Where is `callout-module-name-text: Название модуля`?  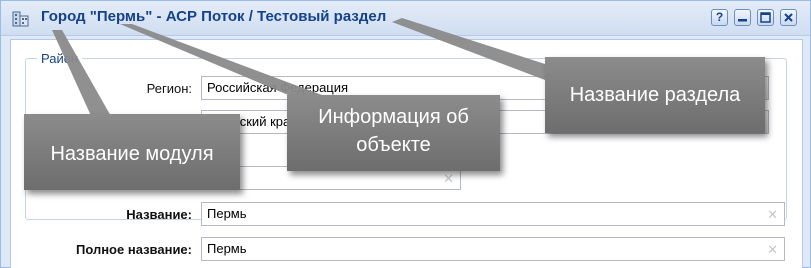
callout-module-name-text: Название модуля is located at coordinates (132, 154).